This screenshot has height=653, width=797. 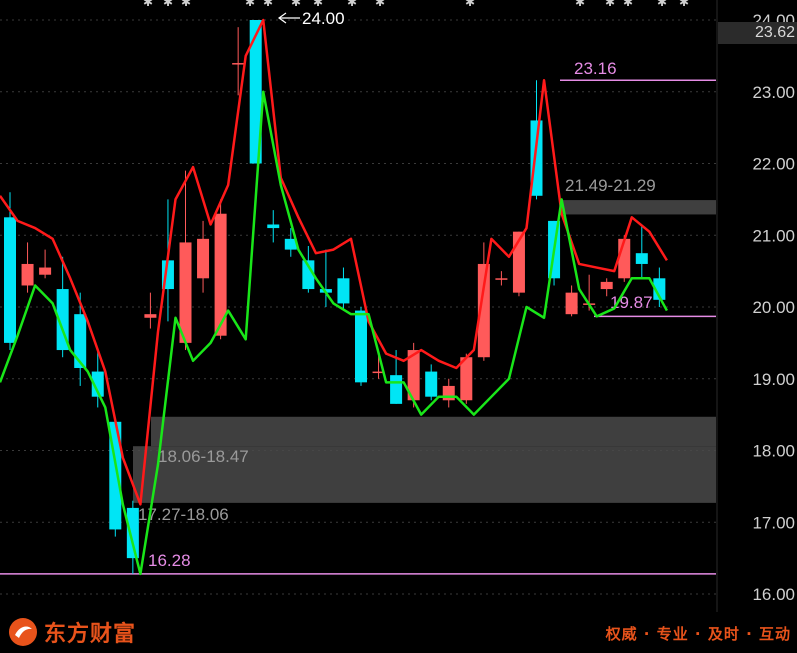 I want to click on y-tick-label: 21.00, so click(x=773, y=235).